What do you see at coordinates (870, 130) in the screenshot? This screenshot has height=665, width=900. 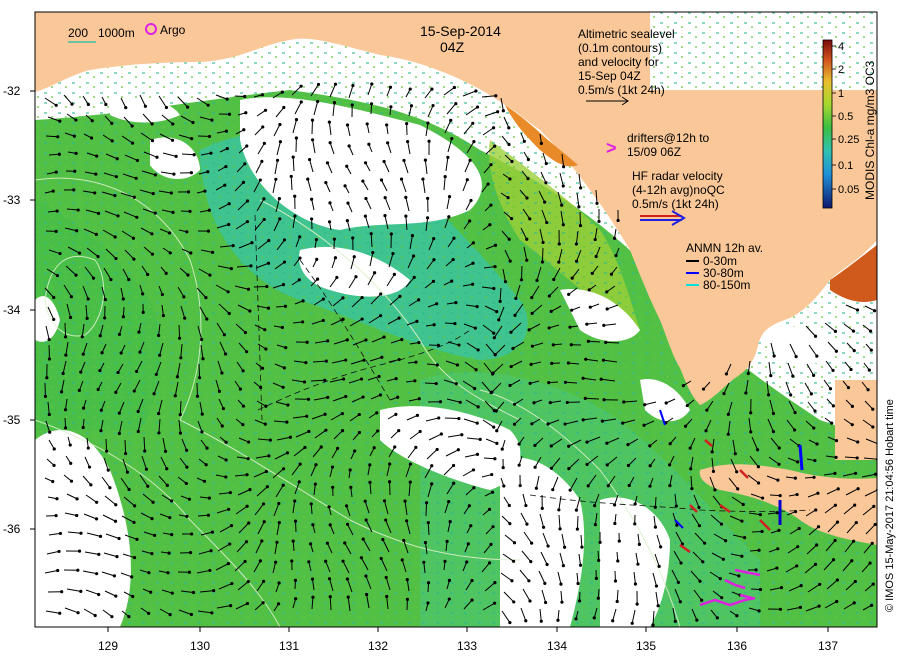 I see `colorbar-title: MODIS Chl-a mg/m3 OC3` at bounding box center [870, 130].